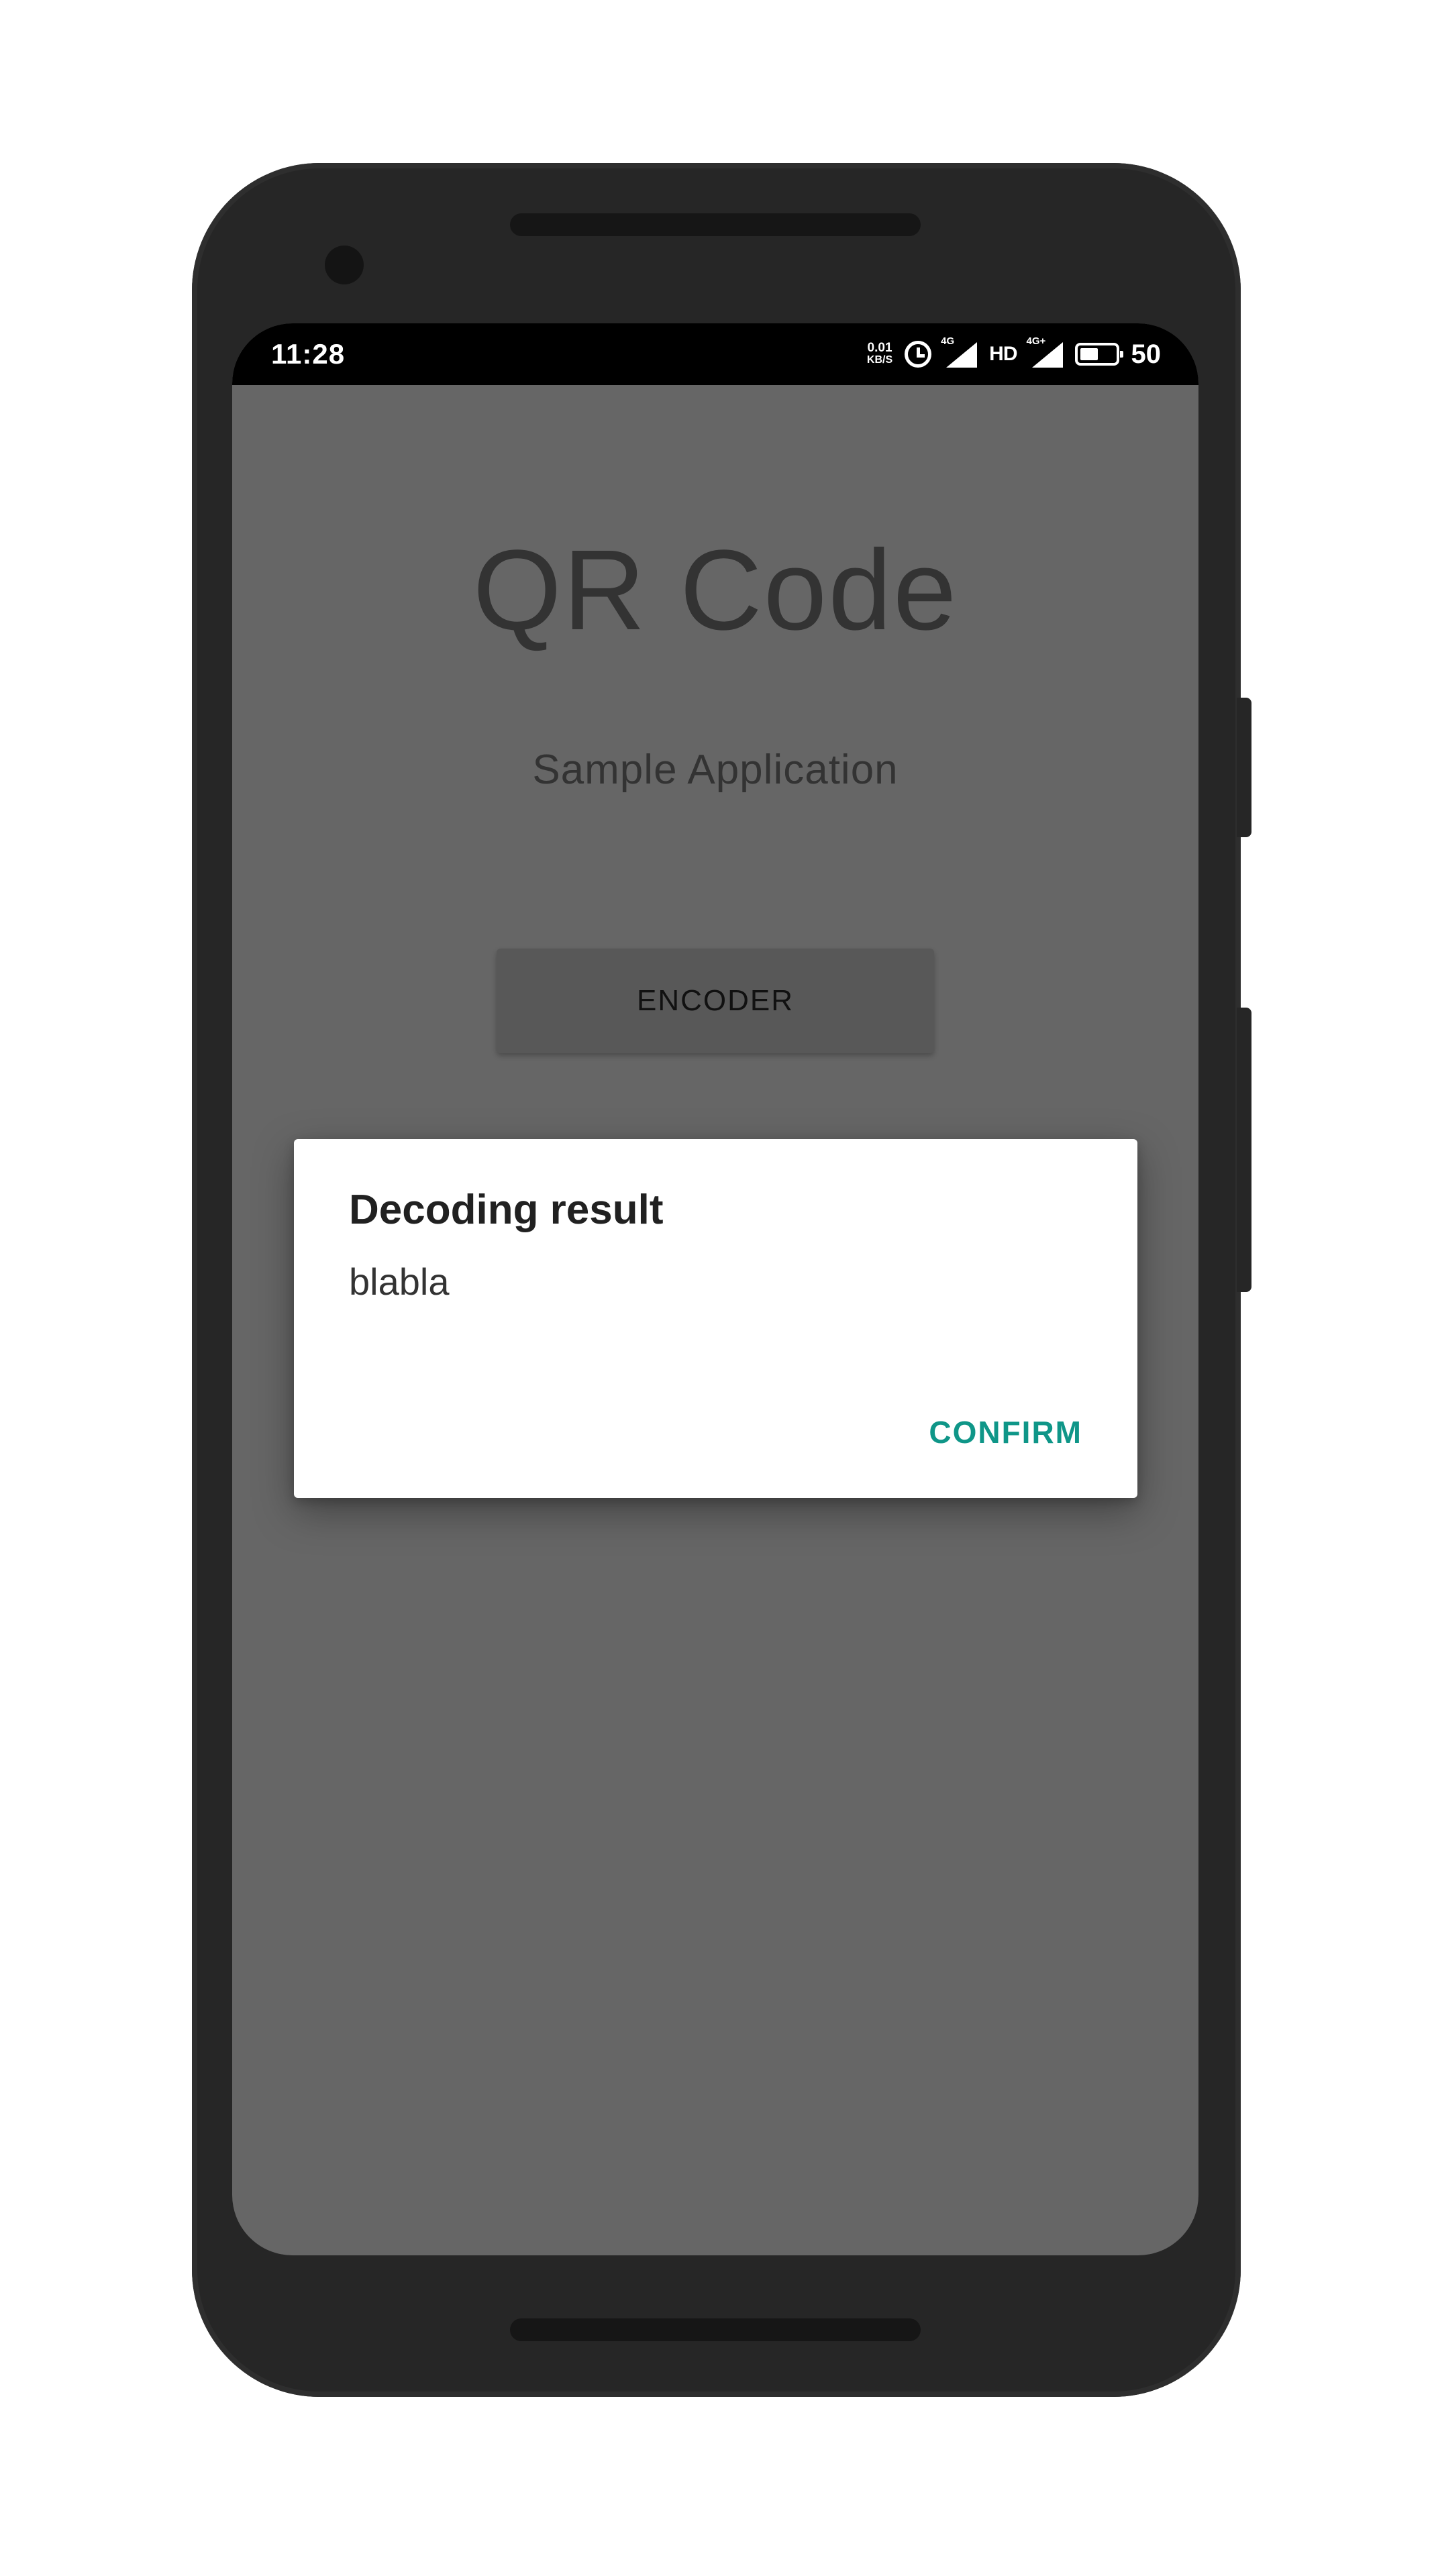 The height and width of the screenshot is (2576, 1432). I want to click on dialog-message: blabla, so click(399, 1281).